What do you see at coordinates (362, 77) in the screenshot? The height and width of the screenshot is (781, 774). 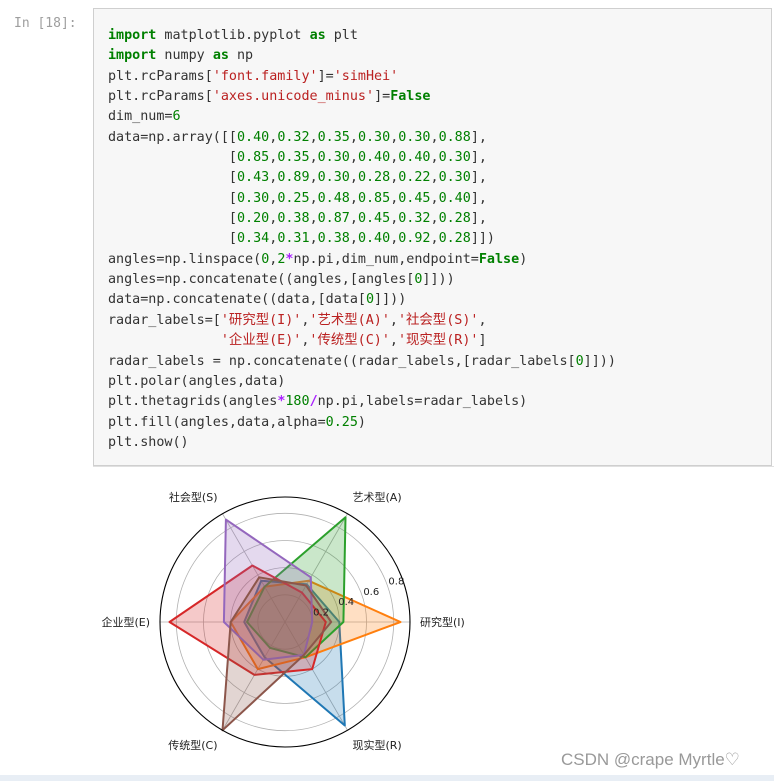 I see `code-line: plt.rcParams['font.family']='simHei'` at bounding box center [362, 77].